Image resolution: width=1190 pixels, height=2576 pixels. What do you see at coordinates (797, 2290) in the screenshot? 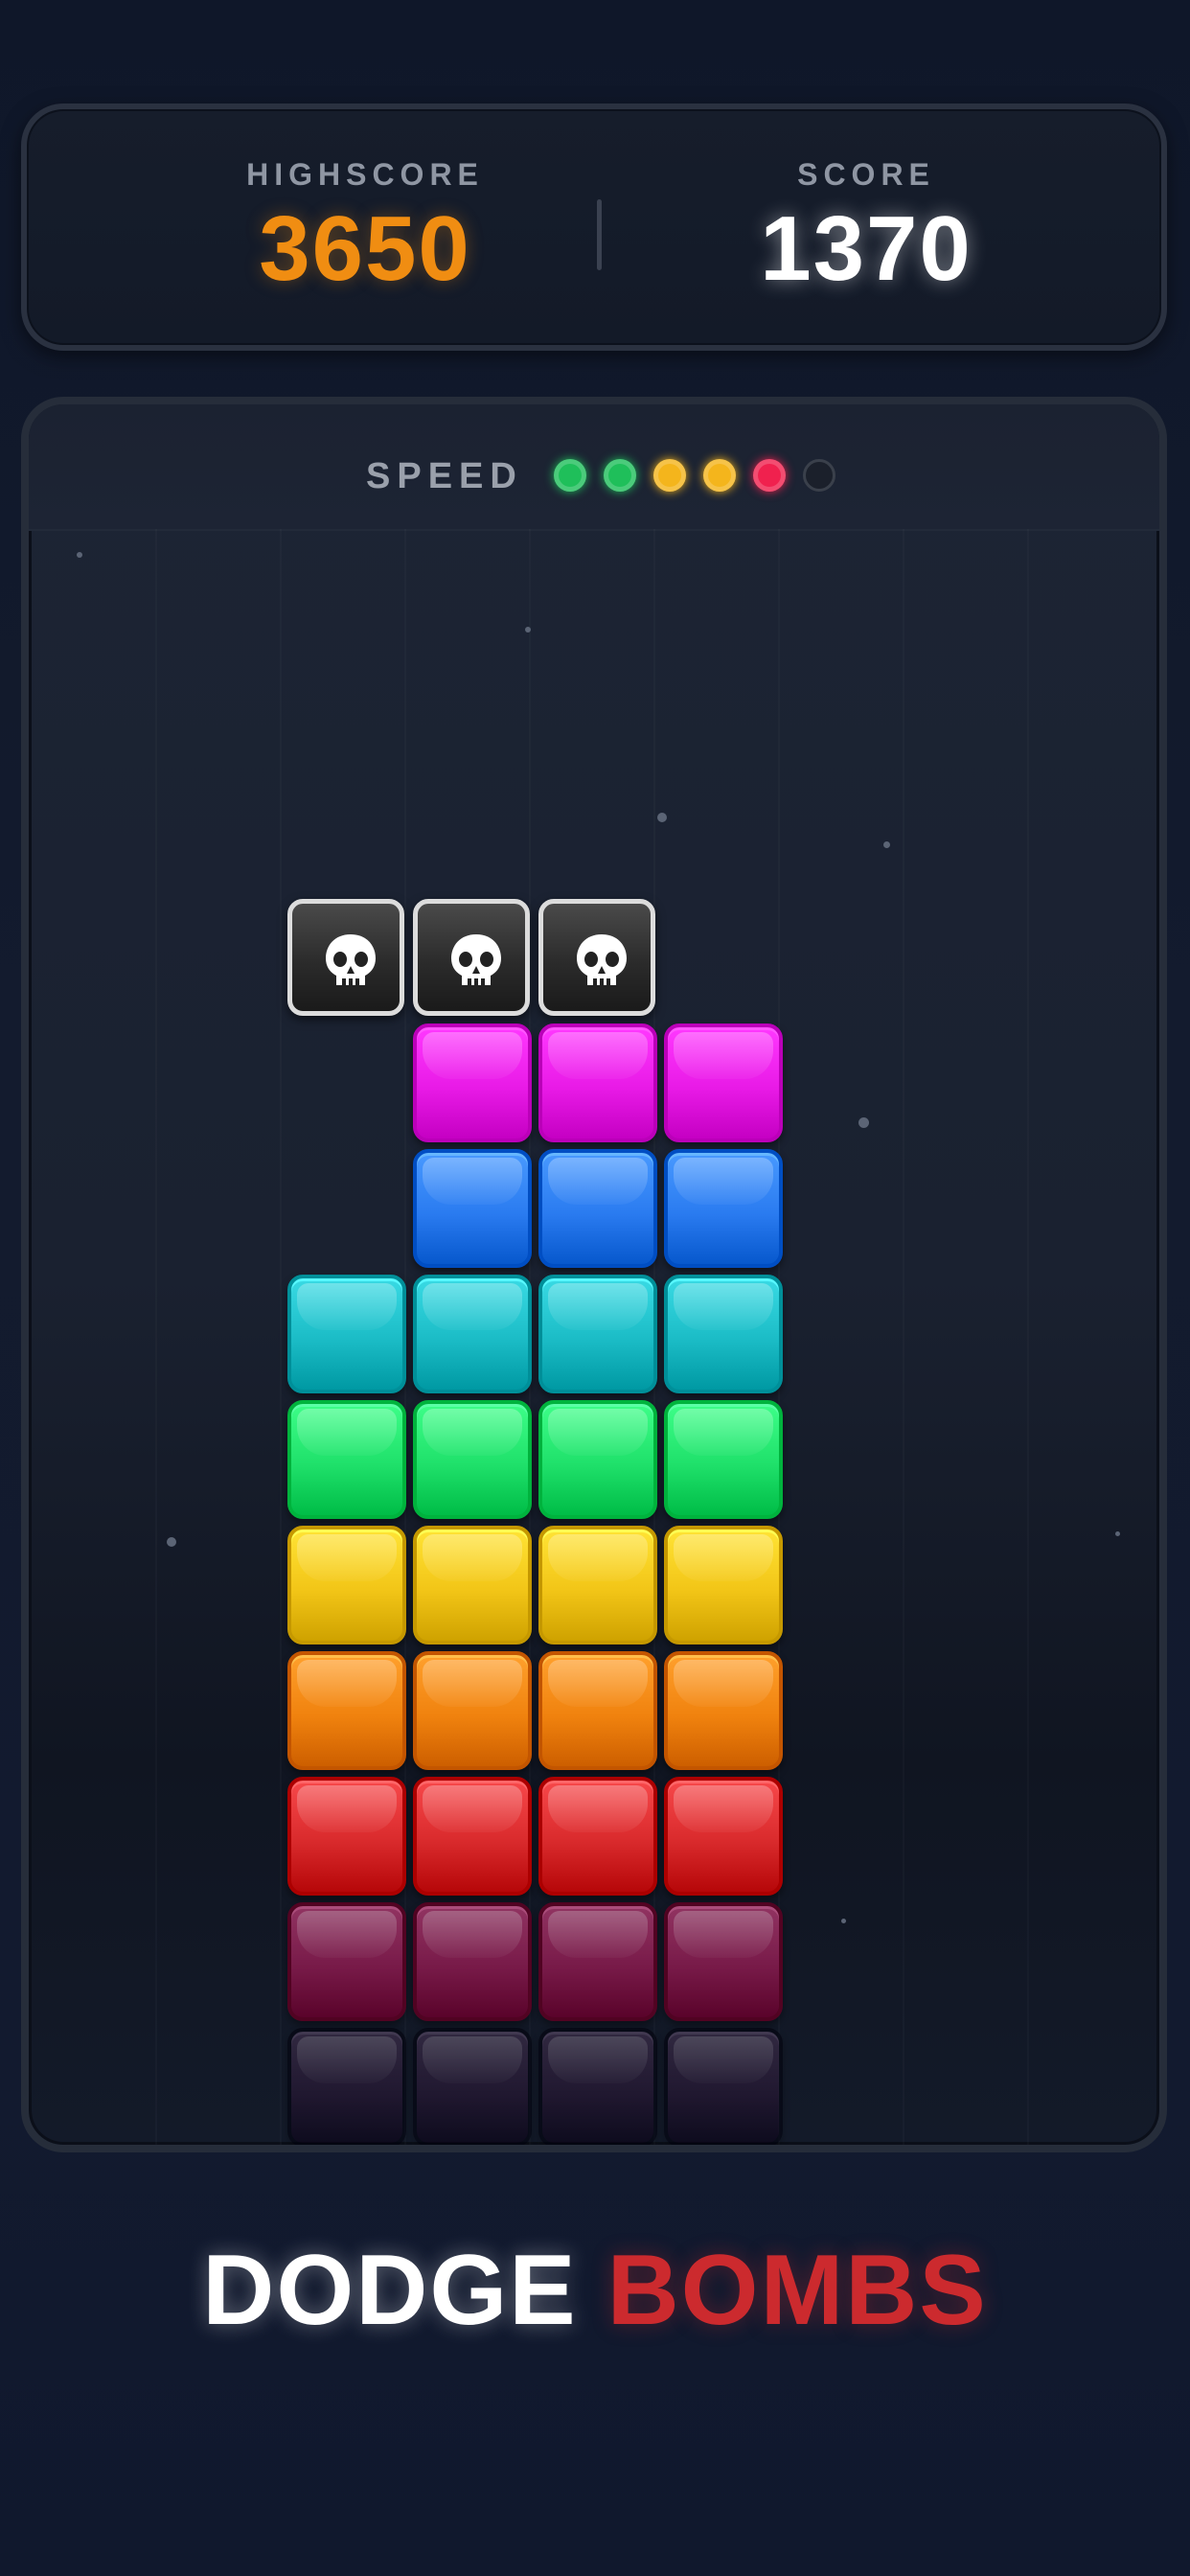
I see `tagline-word-bombs: BOMBS` at bounding box center [797, 2290].